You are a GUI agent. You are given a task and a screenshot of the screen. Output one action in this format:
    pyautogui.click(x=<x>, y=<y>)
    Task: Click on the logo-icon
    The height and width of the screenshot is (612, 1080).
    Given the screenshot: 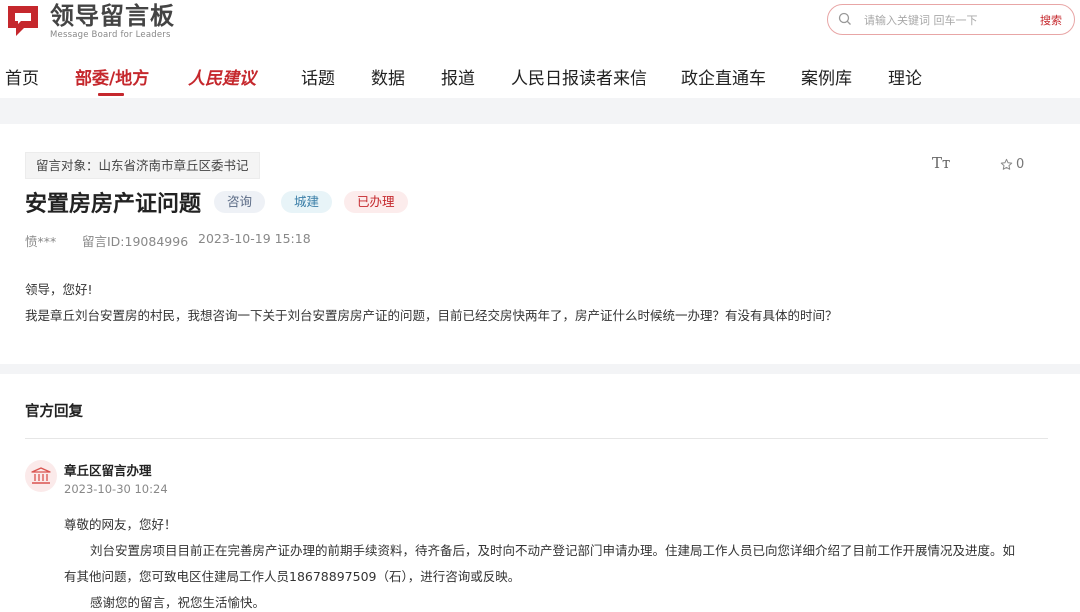 What is the action you would take?
    pyautogui.click(x=24, y=20)
    